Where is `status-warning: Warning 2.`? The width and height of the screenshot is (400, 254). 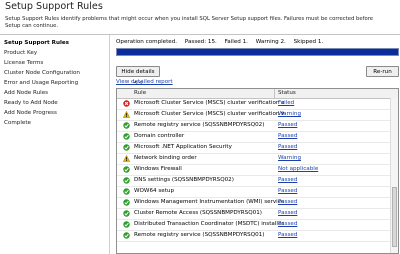
status-warning: Warning 2. is located at coordinates (270, 42).